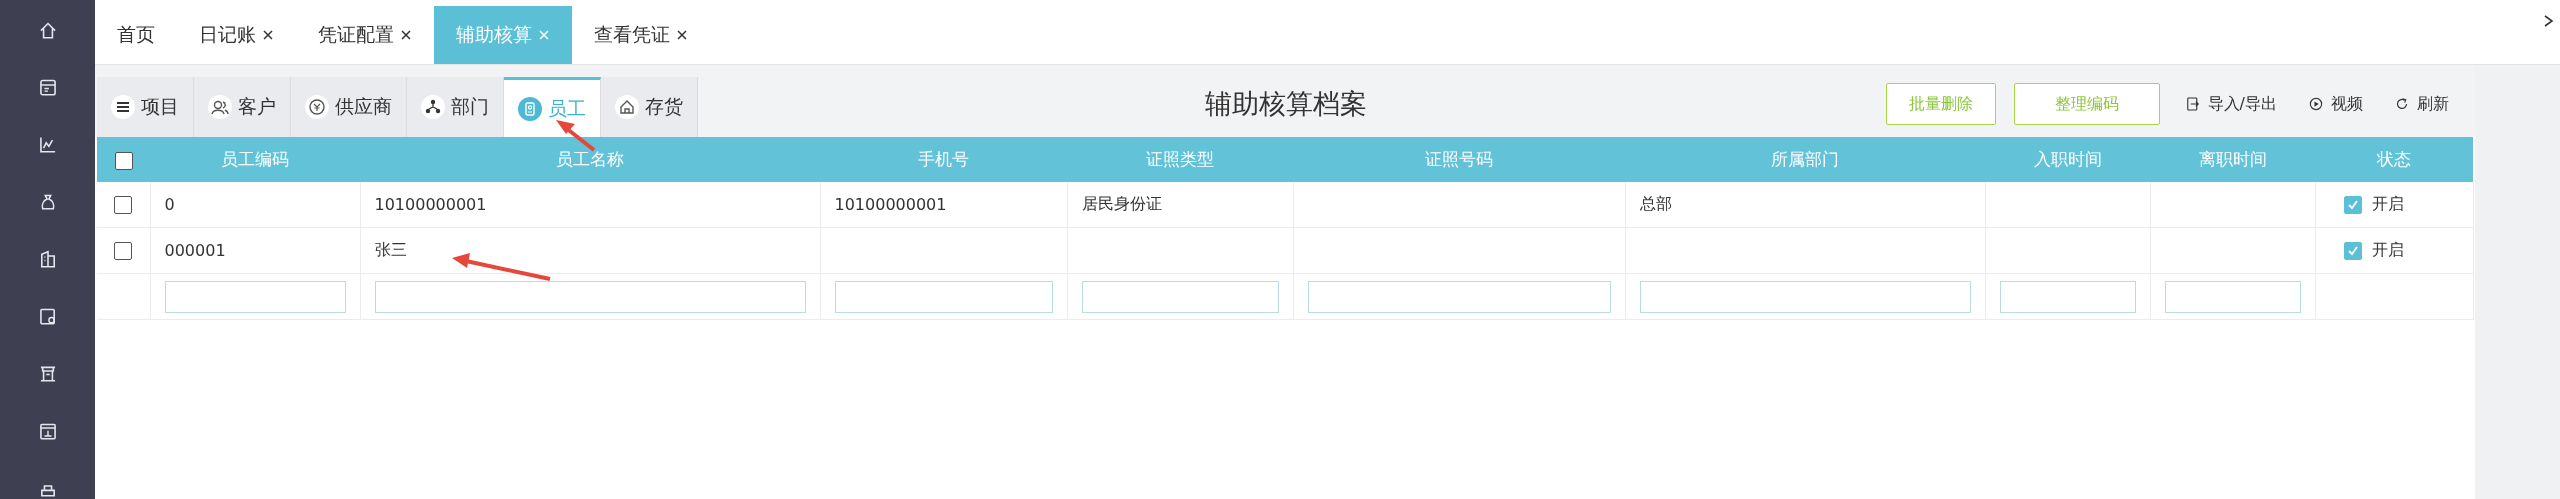 The image size is (2560, 499). I want to click on column-header: 证照号码, so click(1459, 159).